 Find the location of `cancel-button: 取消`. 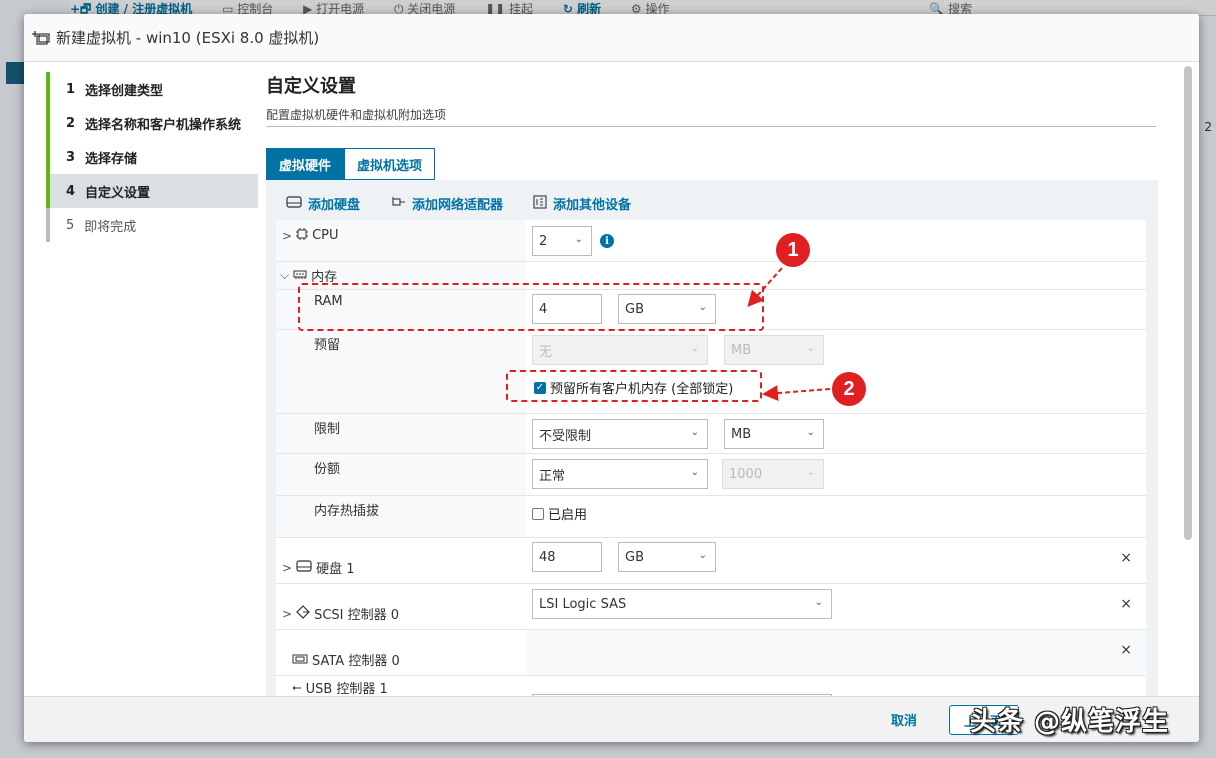

cancel-button: 取消 is located at coordinates (904, 719).